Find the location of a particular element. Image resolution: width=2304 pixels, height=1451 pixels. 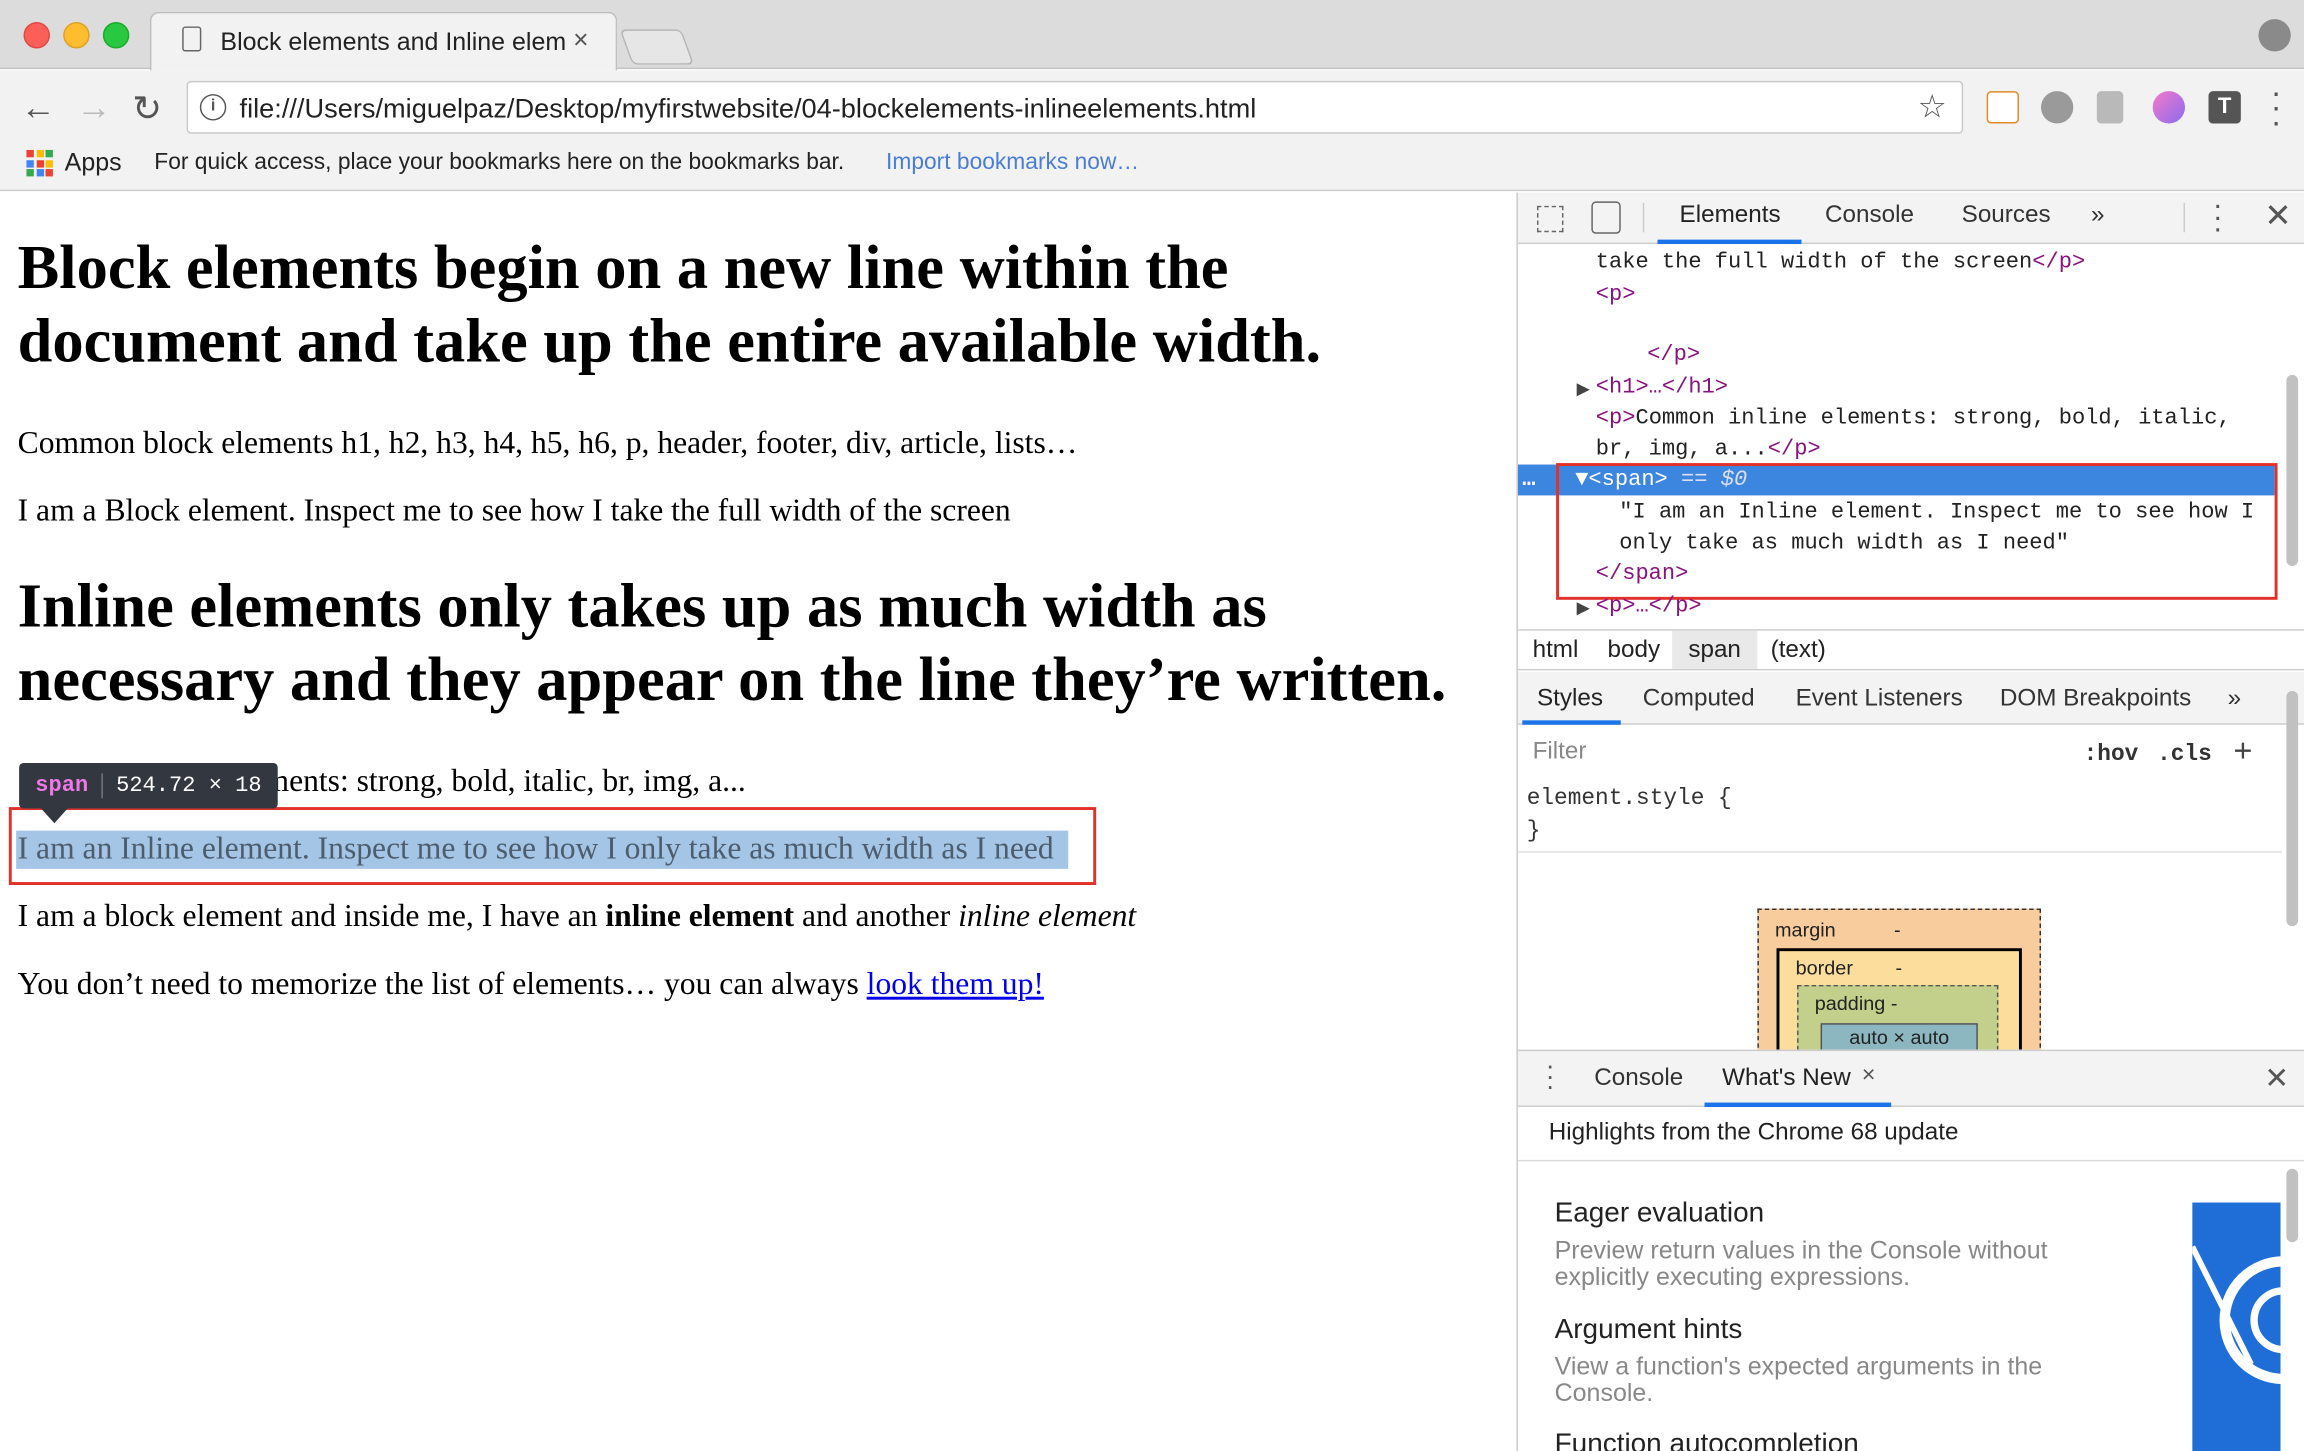

drawer-menu-icon: · · · is located at coordinates (1550, 1076).